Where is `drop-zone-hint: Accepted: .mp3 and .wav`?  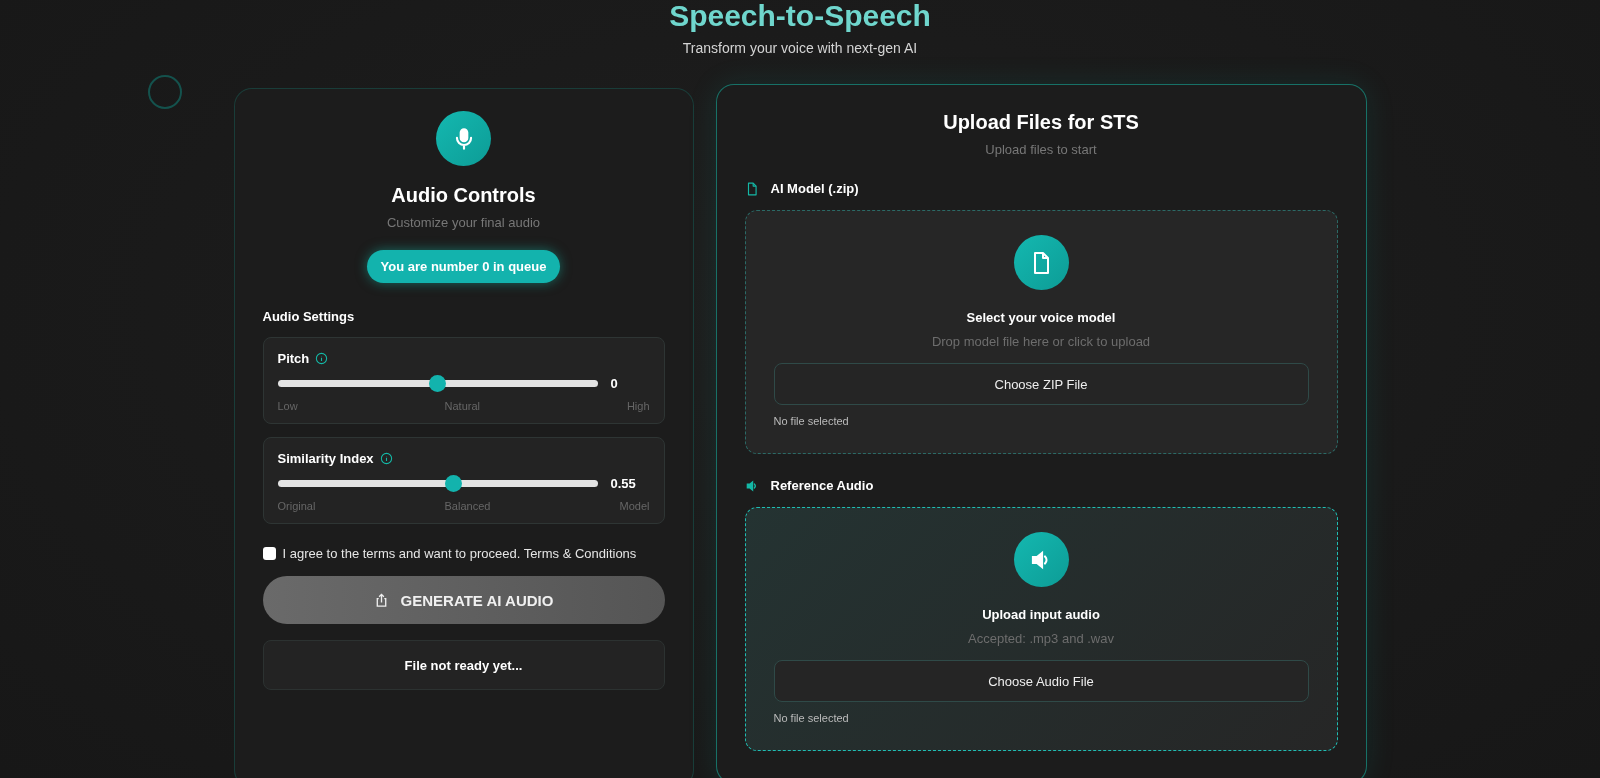
drop-zone-hint: Accepted: .mp3 and .wav is located at coordinates (1041, 638).